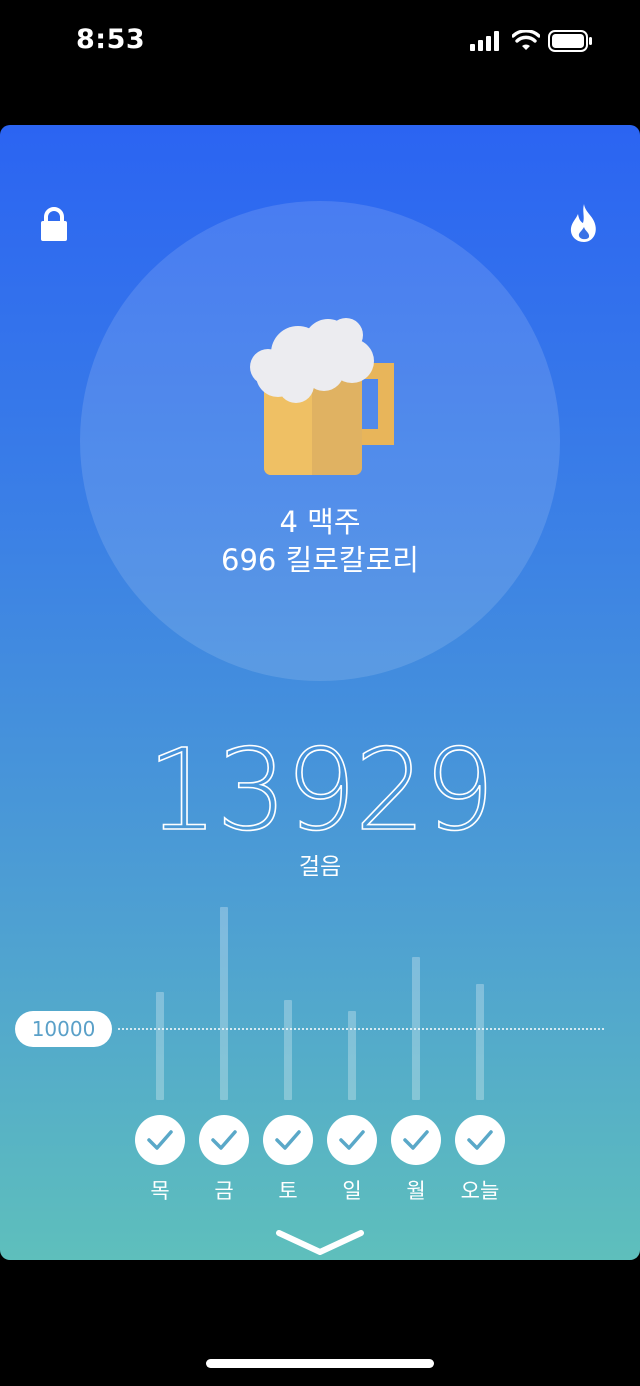 This screenshot has height=1386, width=640. Describe the element at coordinates (320, 560) in the screenshot. I see `calories-label: 696 킬로칼로리` at that location.